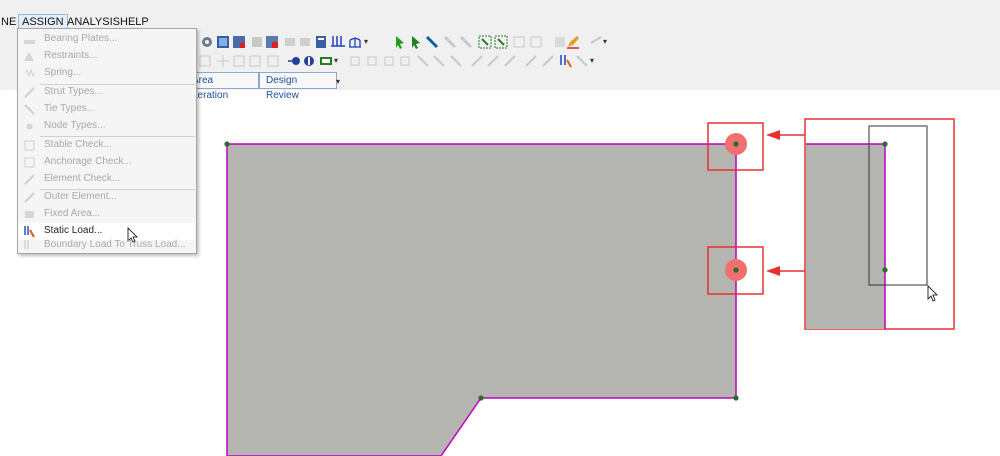 The width and height of the screenshot is (1000, 456). What do you see at coordinates (500, 15) in the screenshot?
I see `menu-bar: NE ASSIGN ANALYSIS HELP` at bounding box center [500, 15].